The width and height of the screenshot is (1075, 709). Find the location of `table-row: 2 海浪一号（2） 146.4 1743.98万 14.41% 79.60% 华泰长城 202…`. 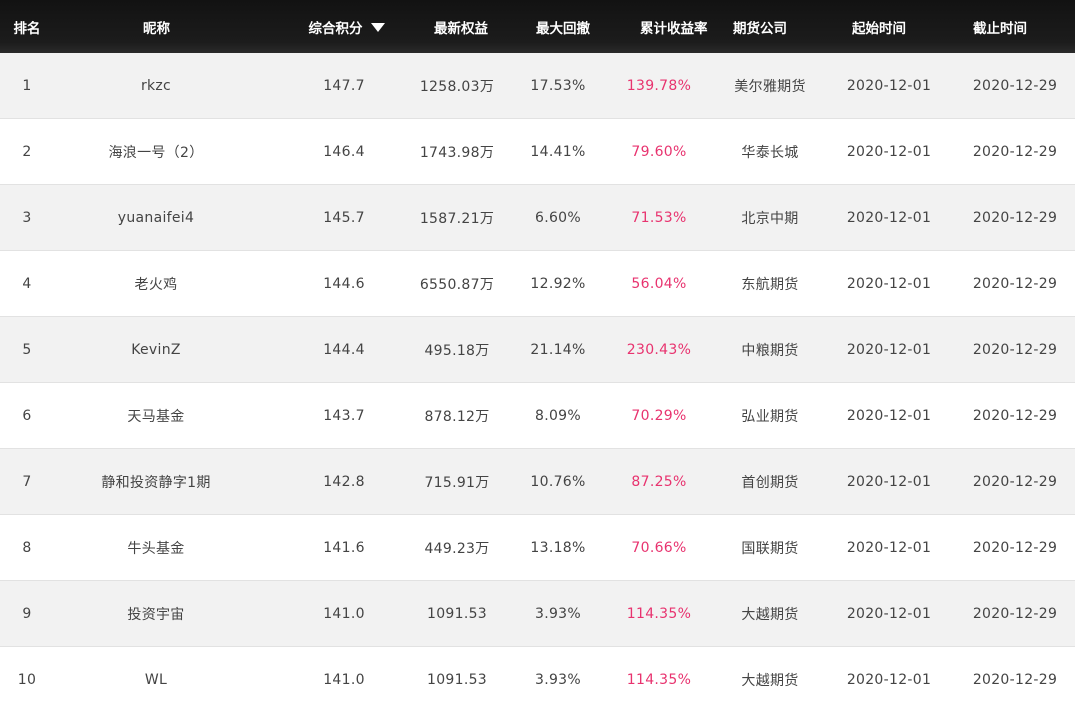

table-row: 2 海浪一号（2） 146.4 1743.98万 14.41% 79.60% 华泰长城 202… is located at coordinates (537, 152).